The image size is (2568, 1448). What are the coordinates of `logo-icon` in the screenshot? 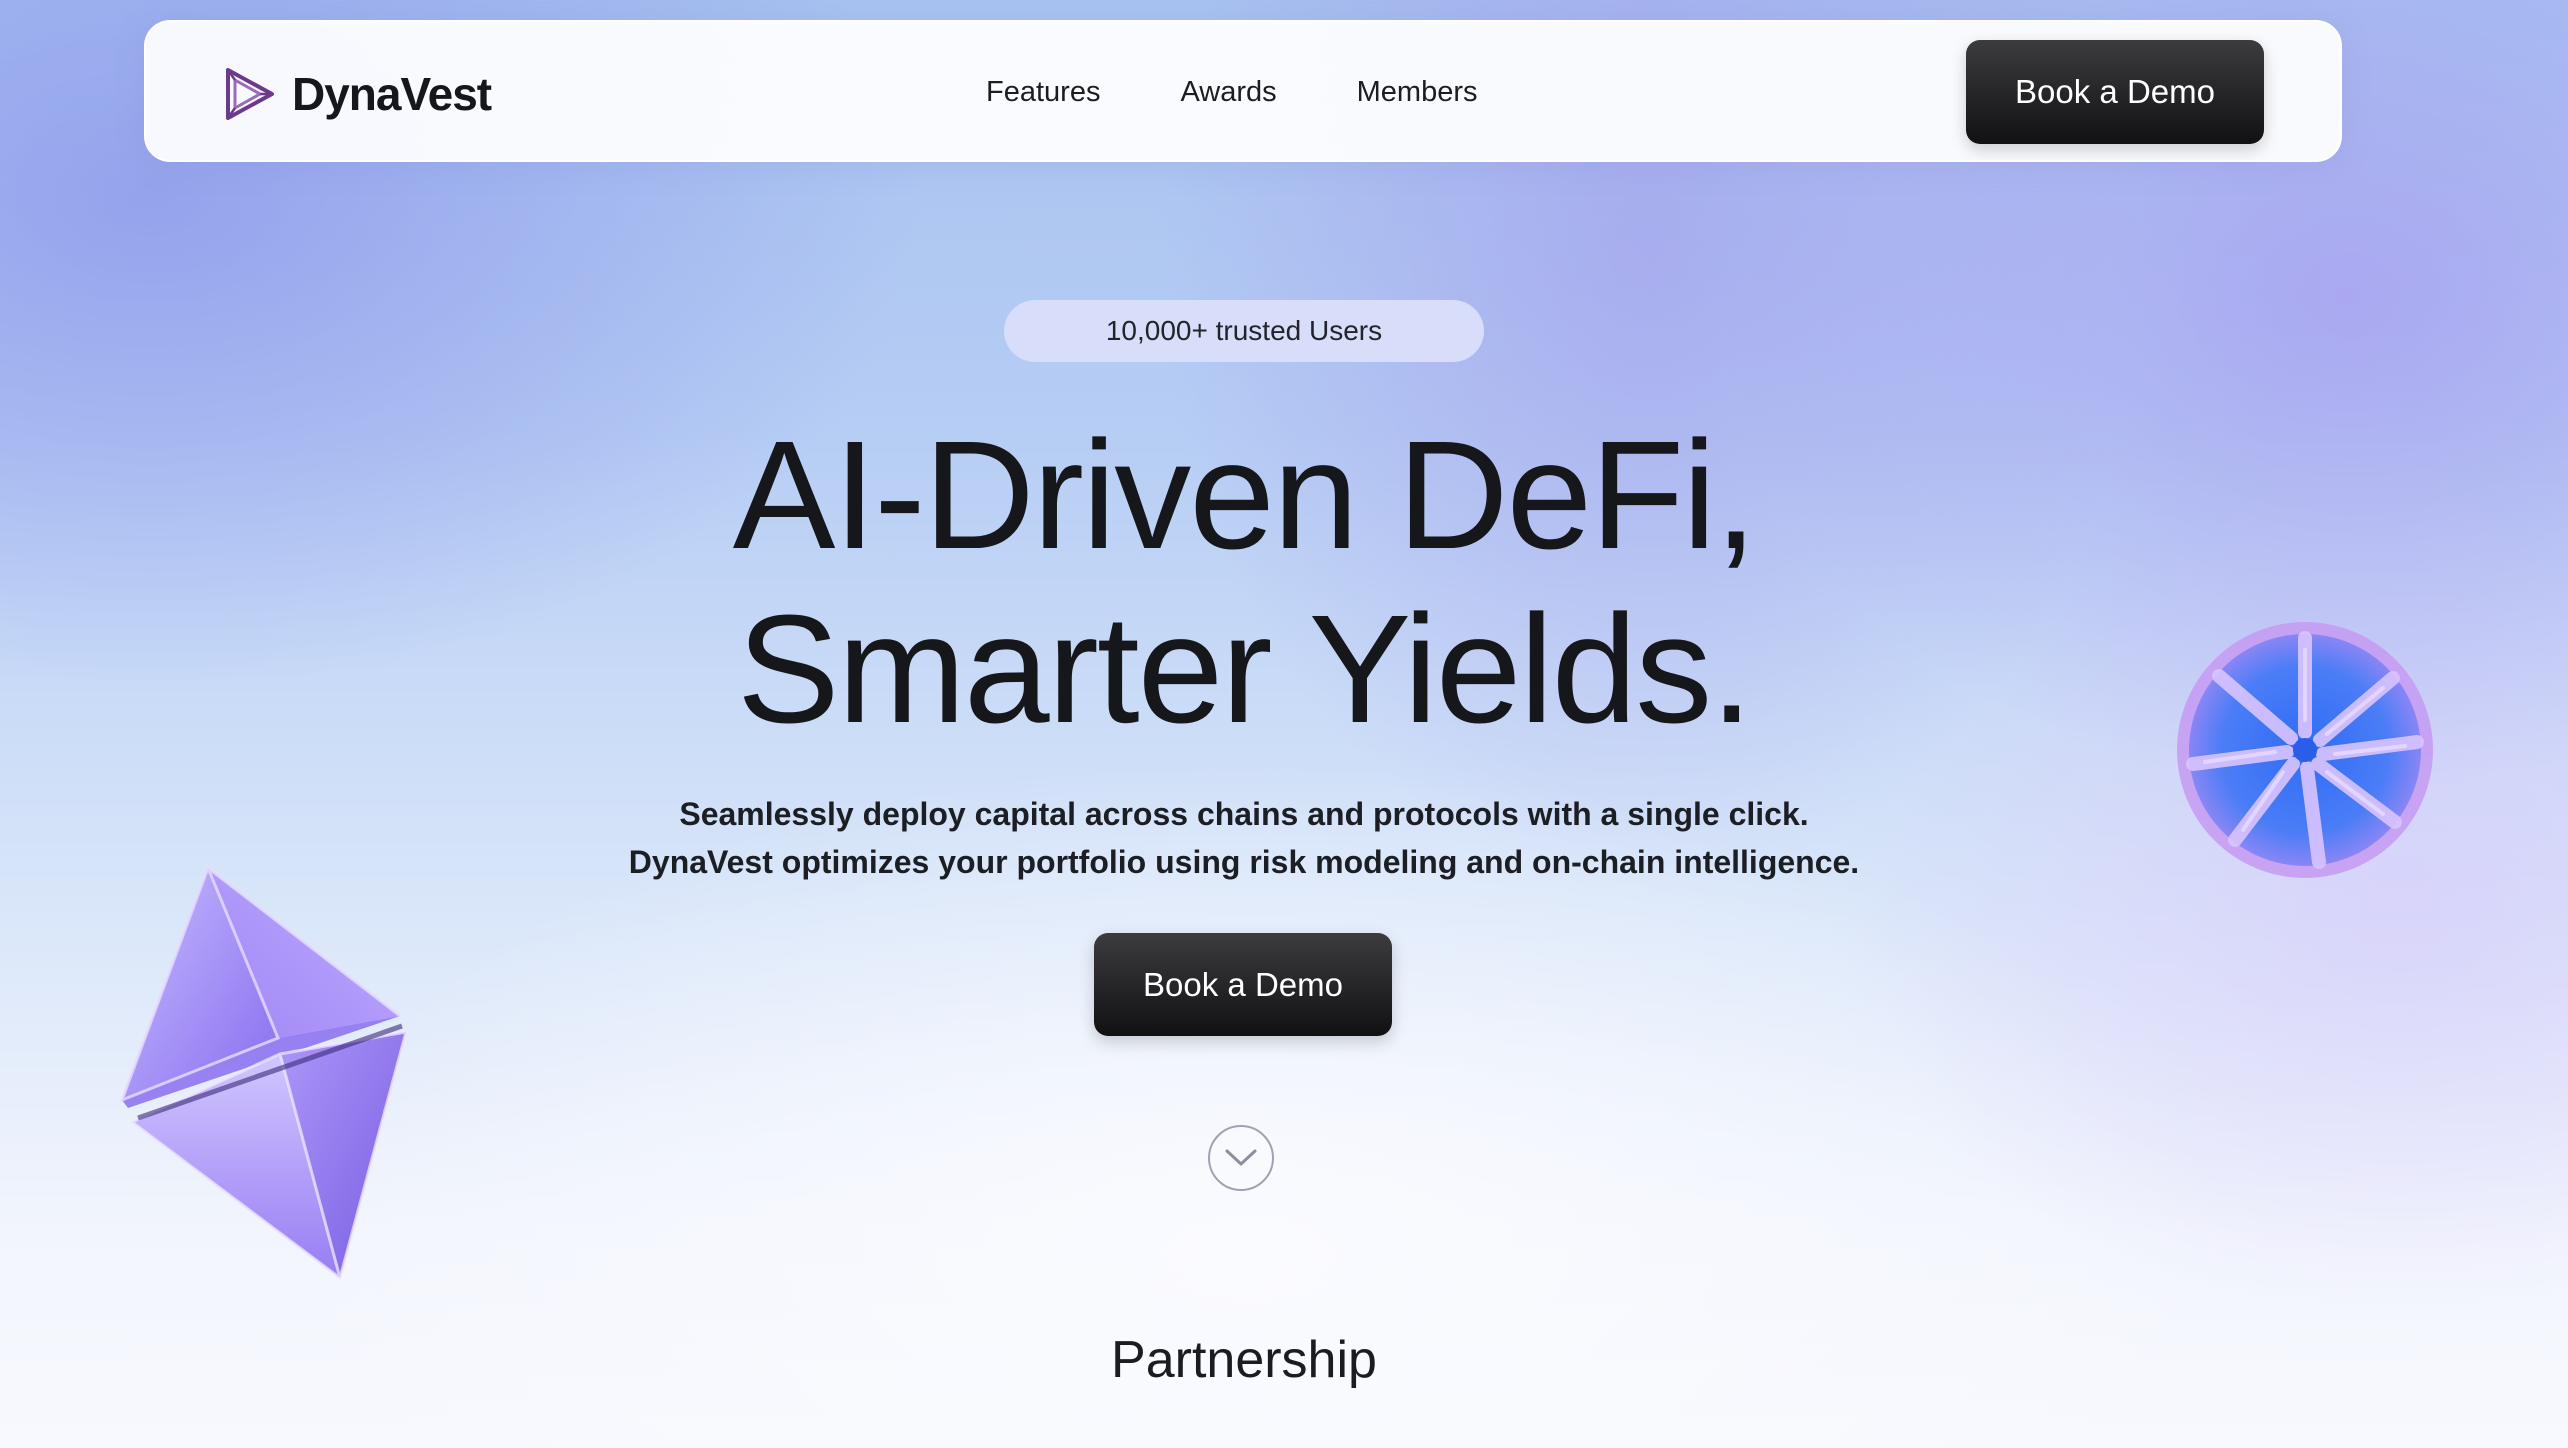 It's located at (250, 94).